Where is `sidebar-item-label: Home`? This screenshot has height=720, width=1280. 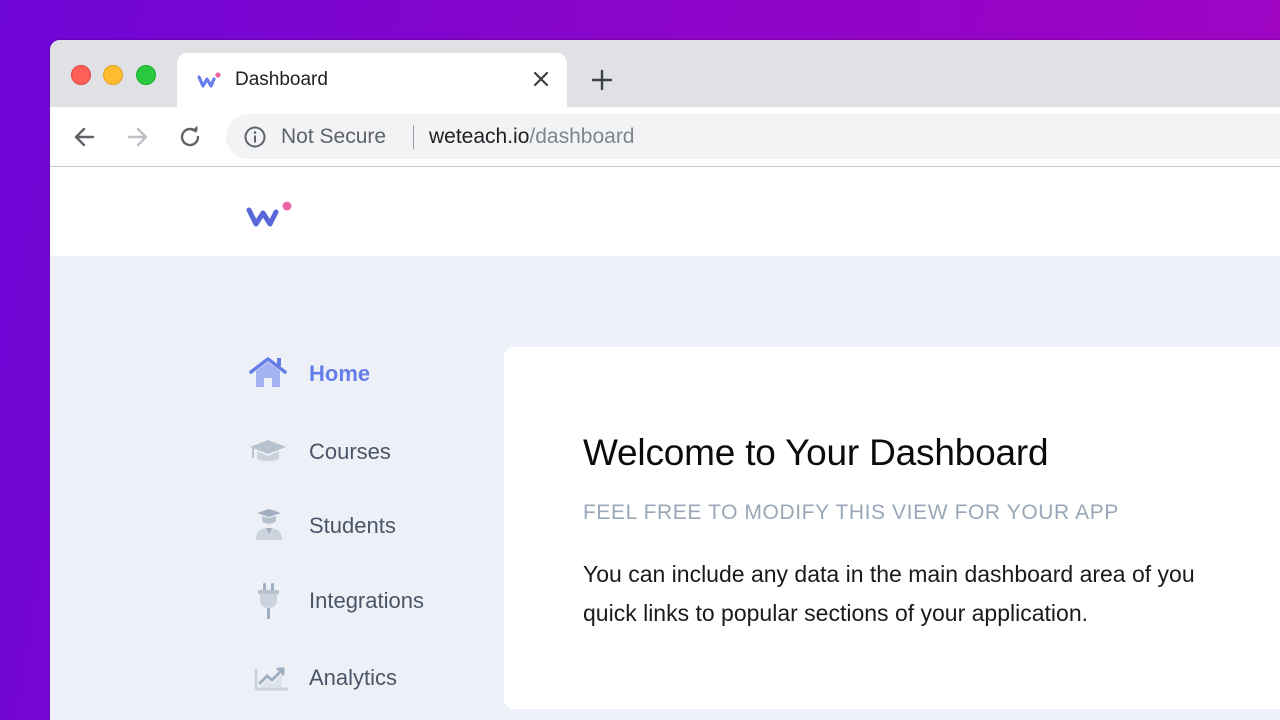
sidebar-item-label: Home is located at coordinates (340, 373).